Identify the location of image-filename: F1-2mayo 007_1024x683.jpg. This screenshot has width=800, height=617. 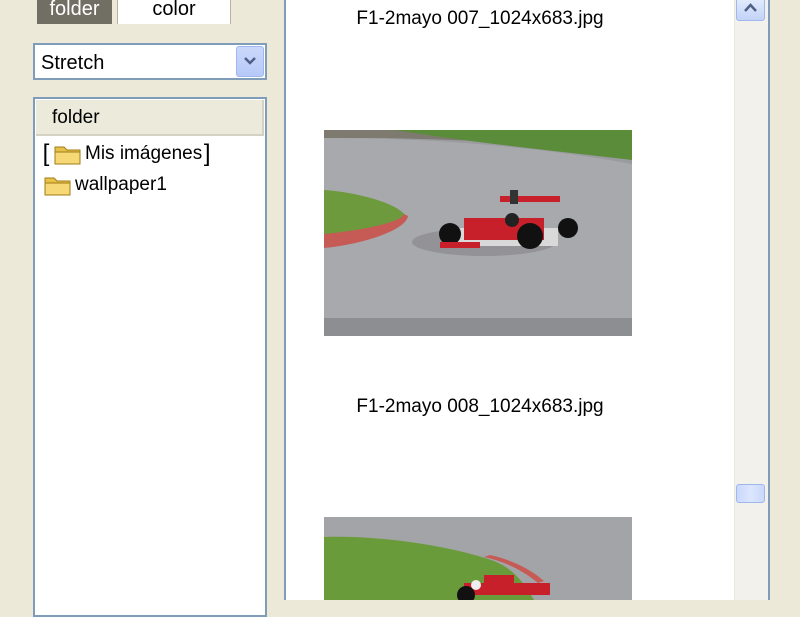
(480, 18).